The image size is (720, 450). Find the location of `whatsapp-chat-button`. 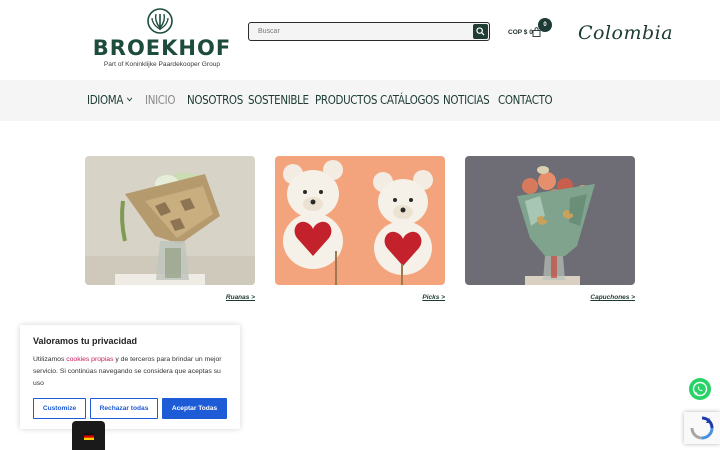

whatsapp-chat-button is located at coordinates (700, 389).